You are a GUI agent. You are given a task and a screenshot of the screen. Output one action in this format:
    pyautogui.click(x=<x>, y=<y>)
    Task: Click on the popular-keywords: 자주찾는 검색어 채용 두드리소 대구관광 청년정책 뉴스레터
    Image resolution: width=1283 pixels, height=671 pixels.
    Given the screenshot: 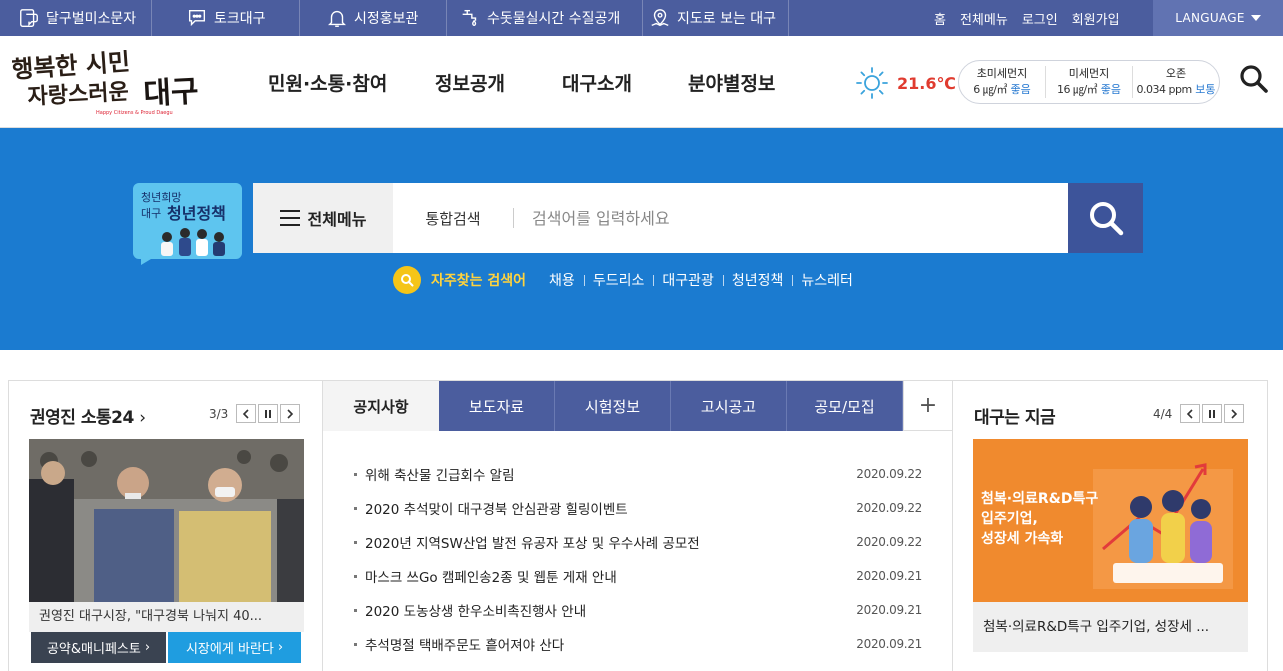 What is the action you would take?
    pyautogui.click(x=627, y=280)
    